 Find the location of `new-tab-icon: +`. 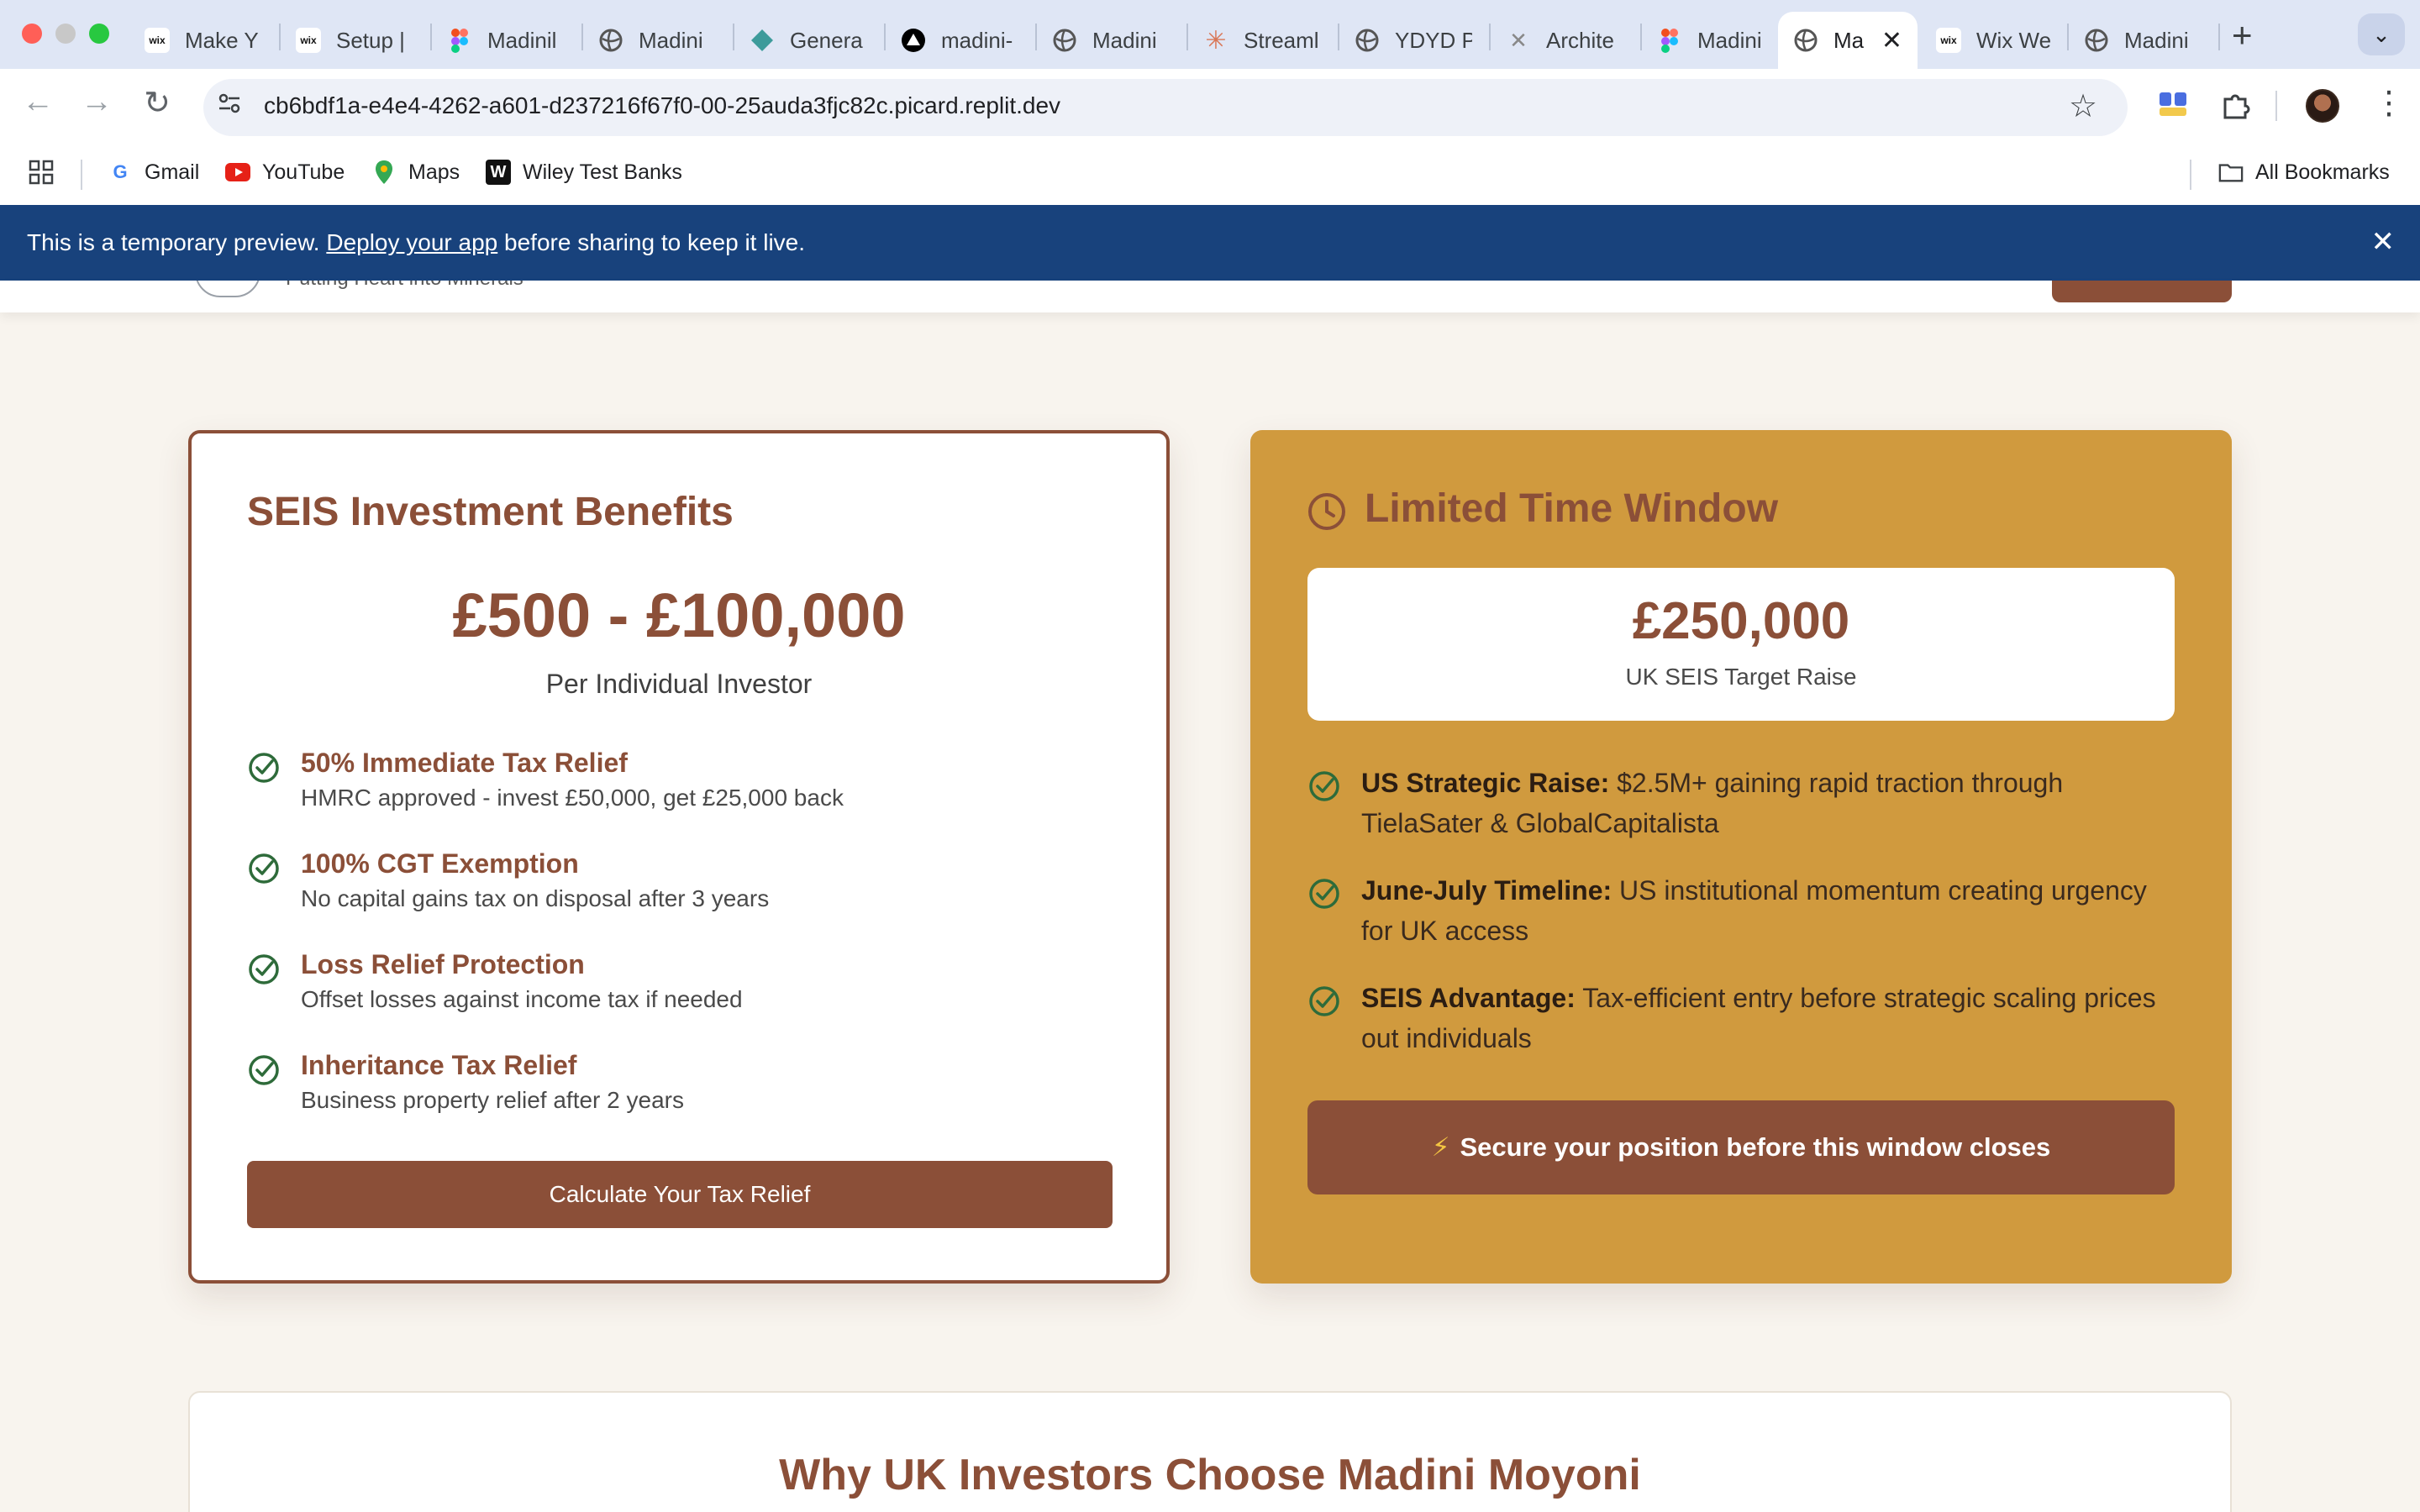

new-tab-icon: + is located at coordinates (2242, 35).